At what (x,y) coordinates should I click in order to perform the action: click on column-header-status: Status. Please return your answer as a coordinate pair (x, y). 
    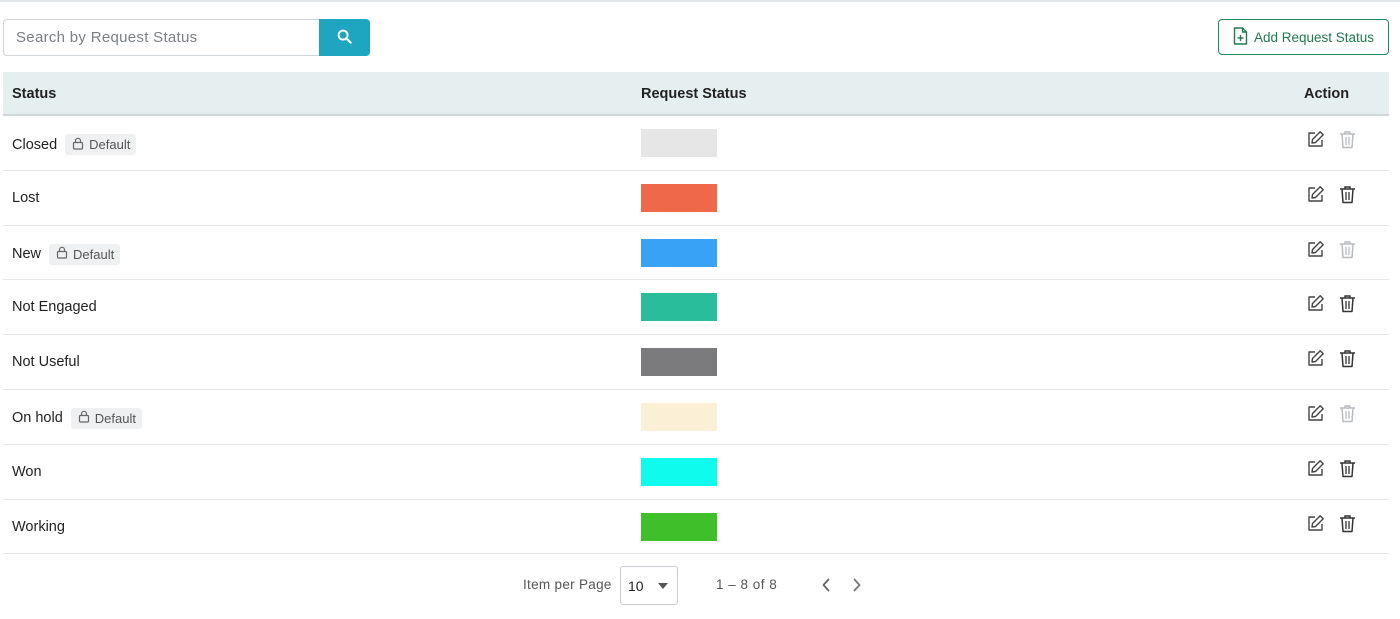
    Looking at the image, I should click on (34, 94).